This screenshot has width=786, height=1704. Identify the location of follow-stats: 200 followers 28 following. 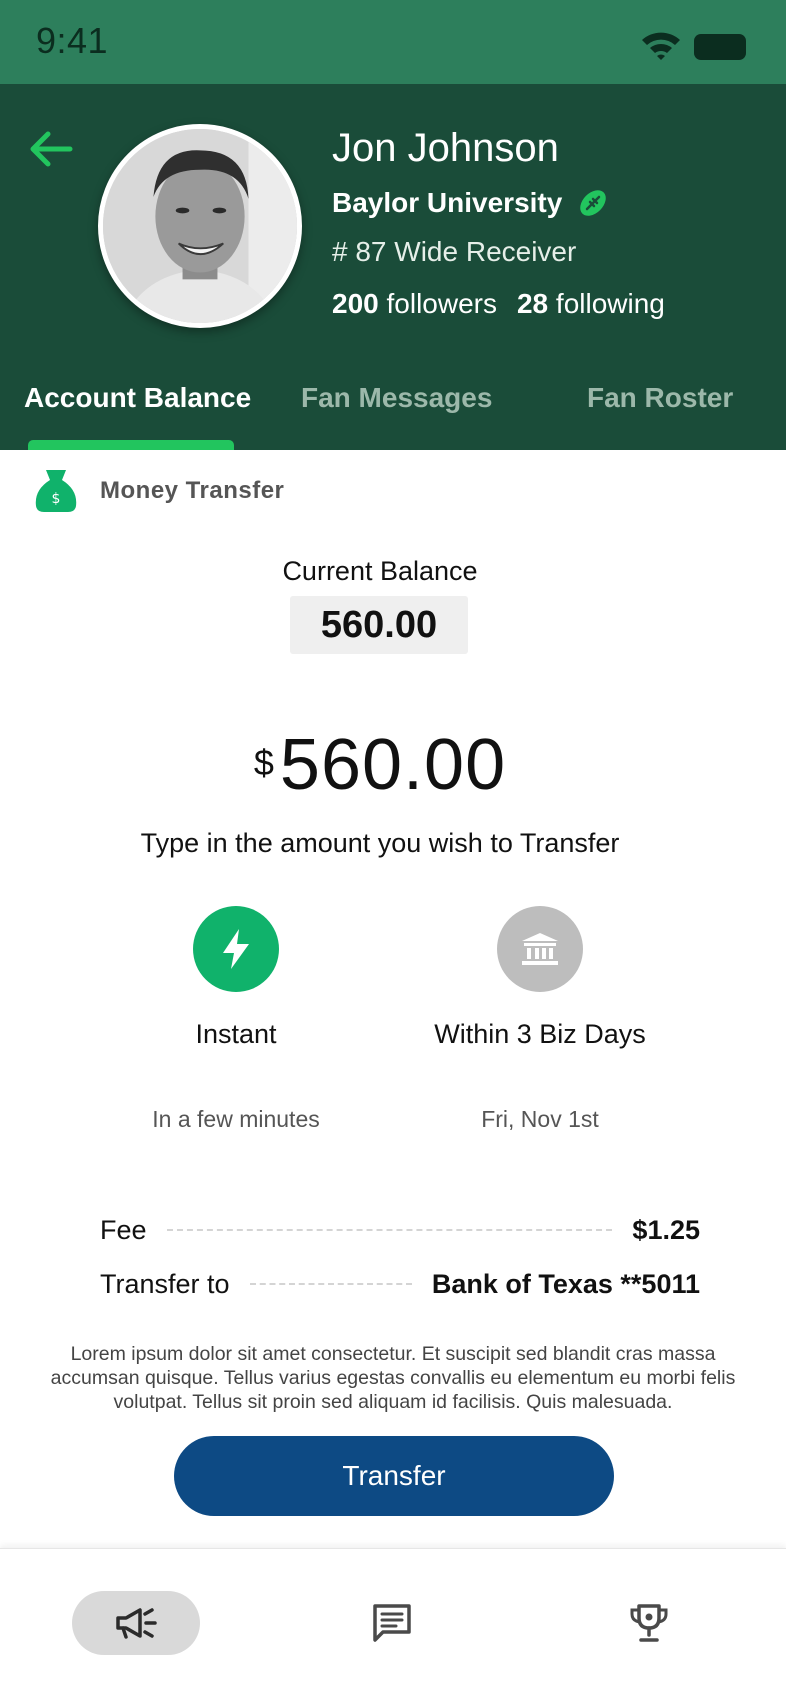
(498, 304).